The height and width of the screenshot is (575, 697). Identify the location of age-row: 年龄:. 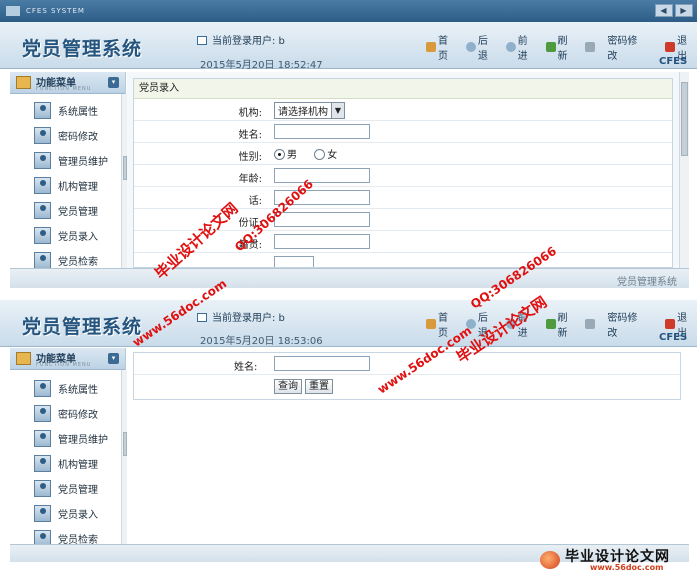
(403, 176).